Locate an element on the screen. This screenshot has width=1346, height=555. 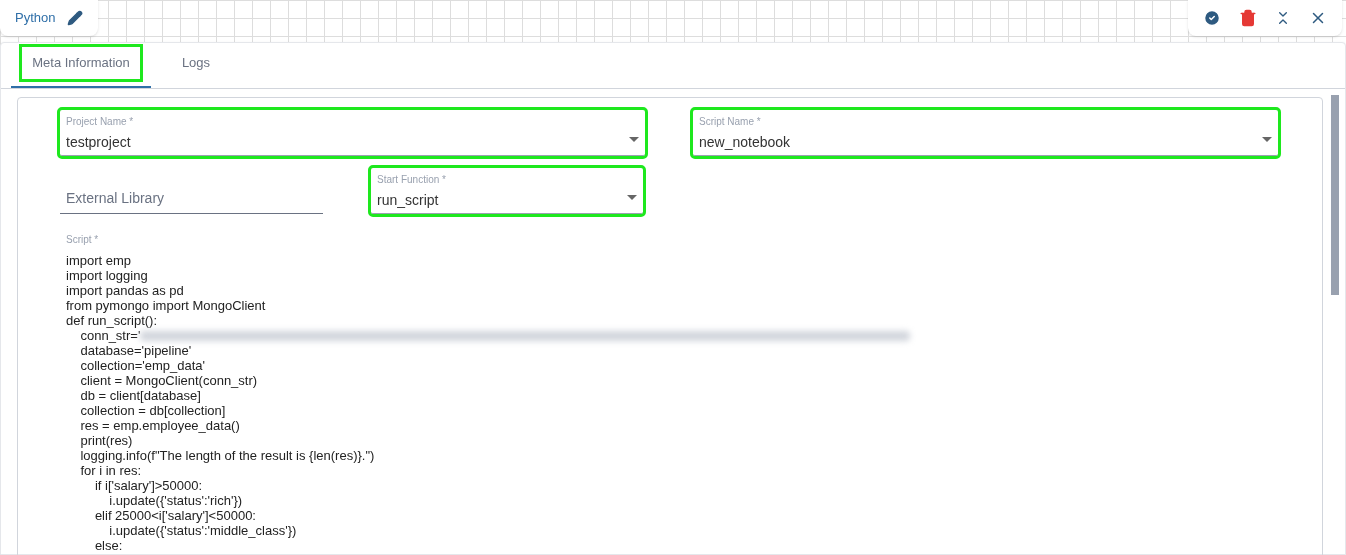
code-line: i.update({'status':'rich'}) is located at coordinates (175, 500).